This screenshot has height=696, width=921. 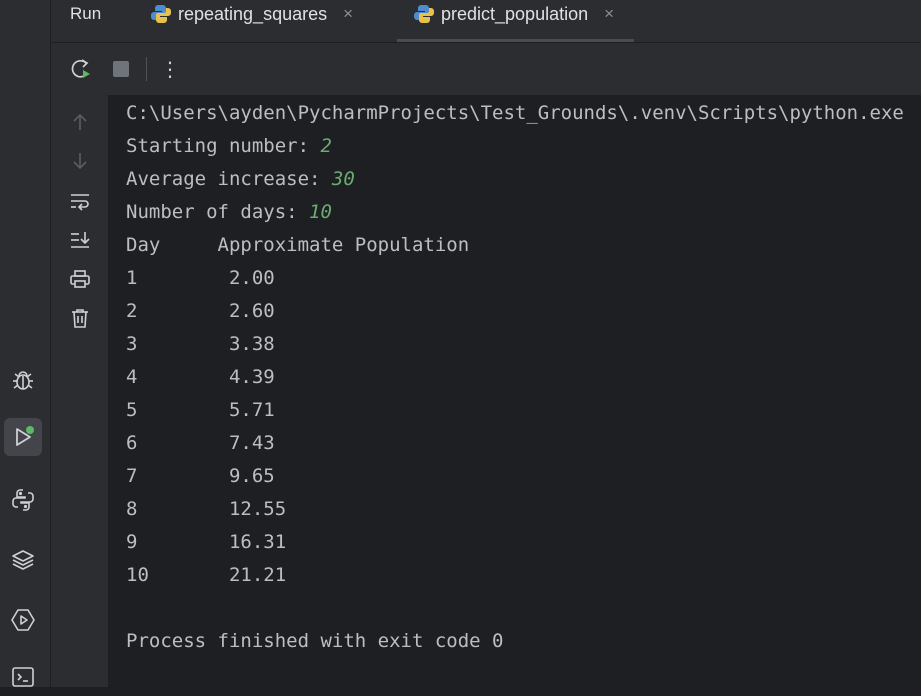 What do you see at coordinates (80, 318) in the screenshot?
I see `clear-all-icon` at bounding box center [80, 318].